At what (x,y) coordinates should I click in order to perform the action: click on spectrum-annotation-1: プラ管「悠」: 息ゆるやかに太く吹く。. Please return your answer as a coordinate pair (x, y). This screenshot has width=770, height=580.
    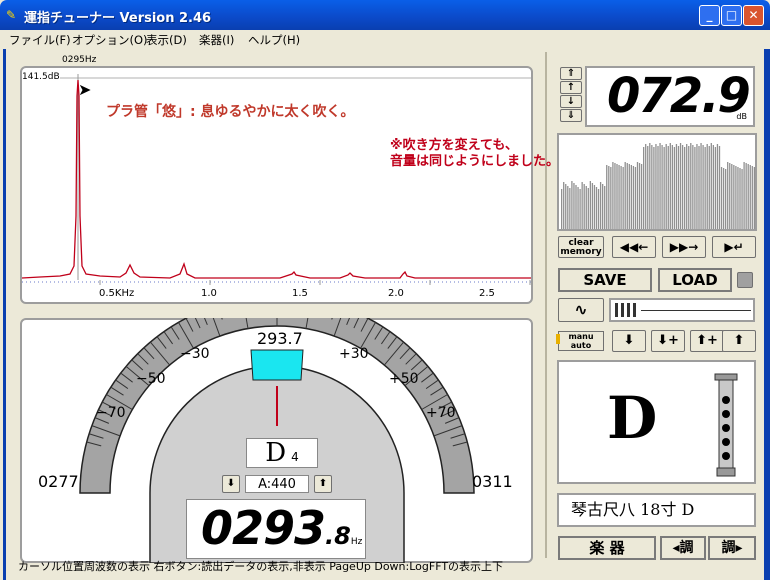
    Looking at the image, I should click on (230, 112).